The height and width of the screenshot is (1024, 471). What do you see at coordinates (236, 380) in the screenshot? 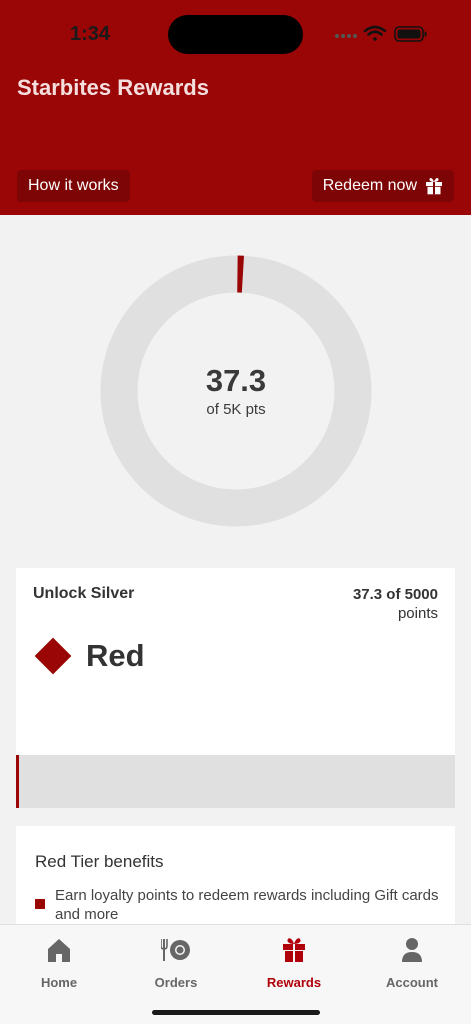
I see `ring-points-value: 37.3` at bounding box center [236, 380].